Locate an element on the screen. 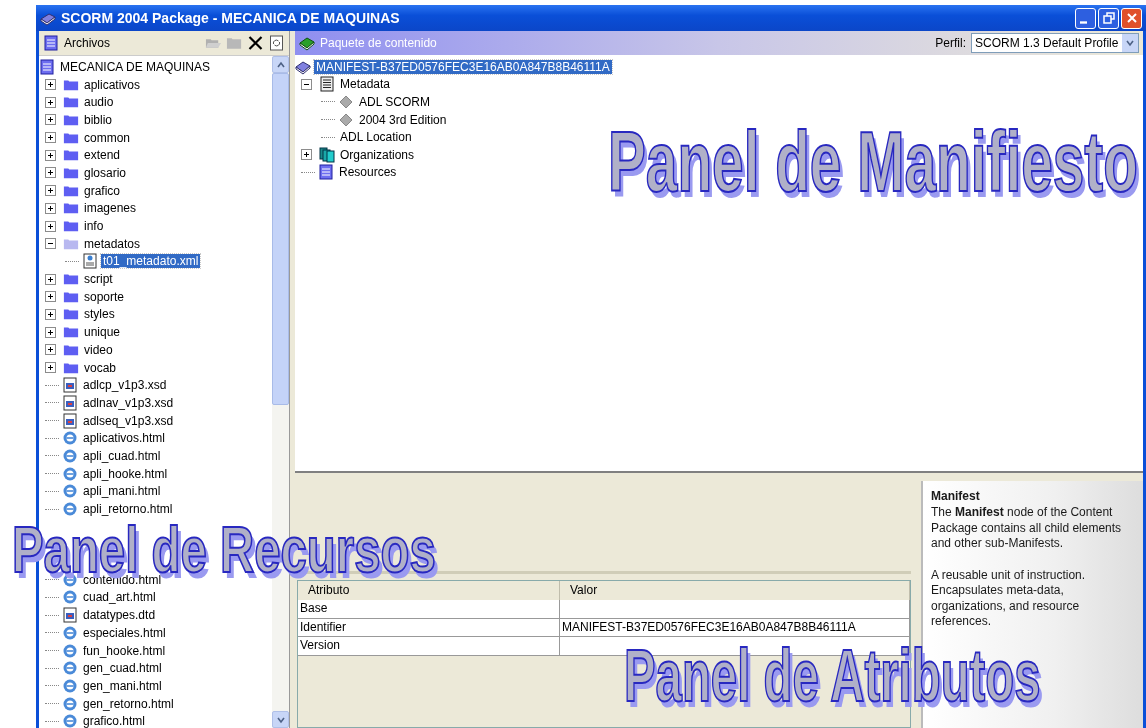 The image size is (1146, 728). tree-item: script is located at coordinates (98, 279).